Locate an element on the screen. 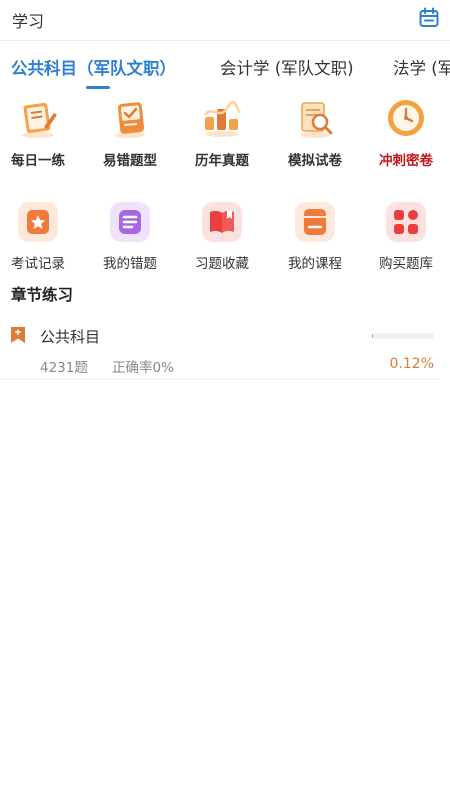 Image resolution: width=450 pixels, height=800 pixels. calendar-icon is located at coordinates (429, 18).